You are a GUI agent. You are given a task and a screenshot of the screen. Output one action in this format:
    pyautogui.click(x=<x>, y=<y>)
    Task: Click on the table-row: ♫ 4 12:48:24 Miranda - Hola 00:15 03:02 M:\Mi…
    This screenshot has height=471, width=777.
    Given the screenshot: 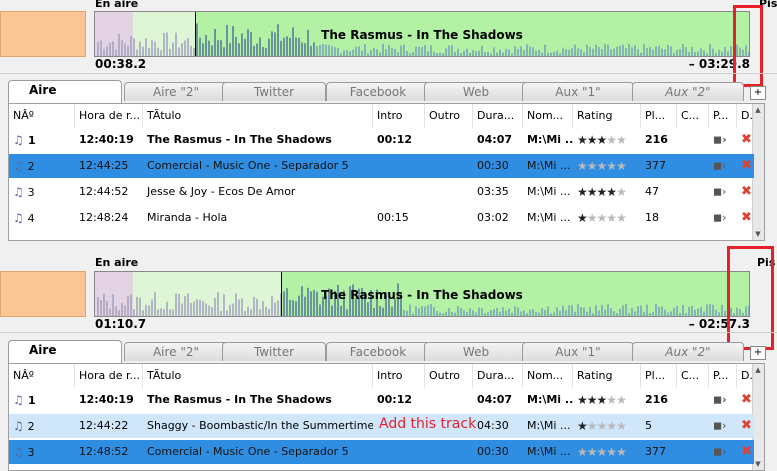 What is the action you would take?
    pyautogui.click(x=381, y=218)
    